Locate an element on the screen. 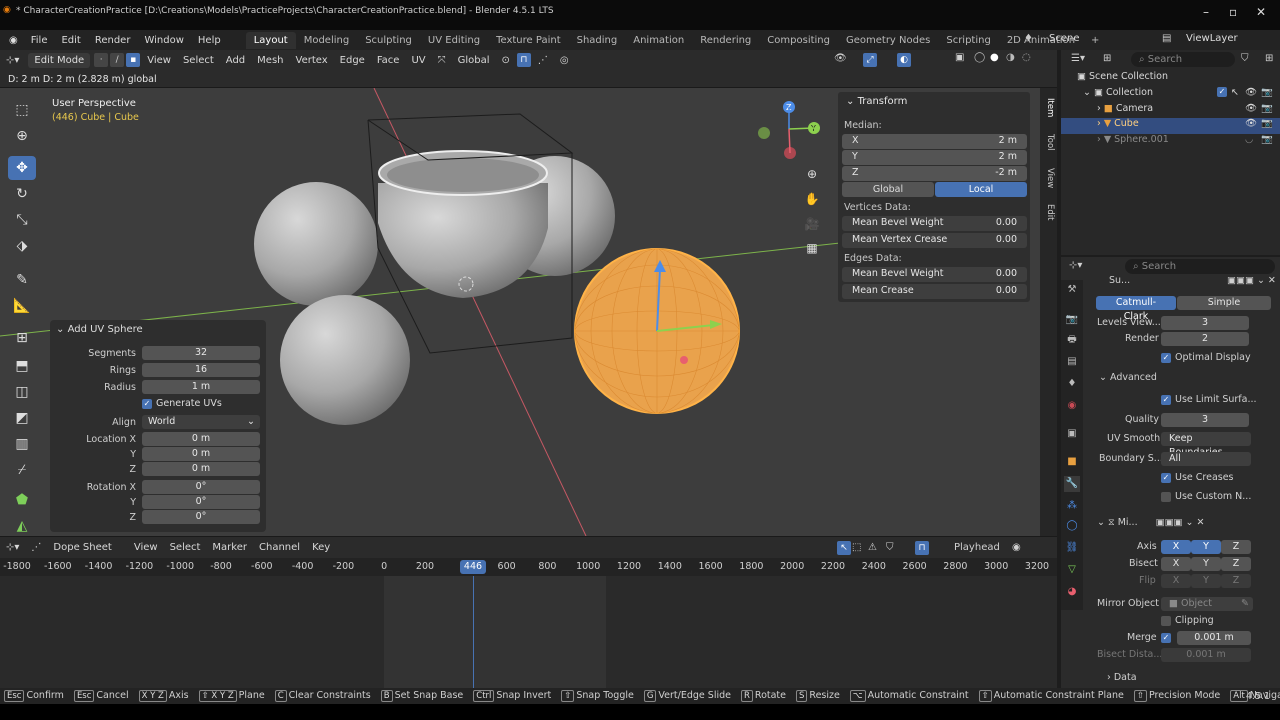 The image size is (1280, 720). location-y-field: 0 m is located at coordinates (201, 454).